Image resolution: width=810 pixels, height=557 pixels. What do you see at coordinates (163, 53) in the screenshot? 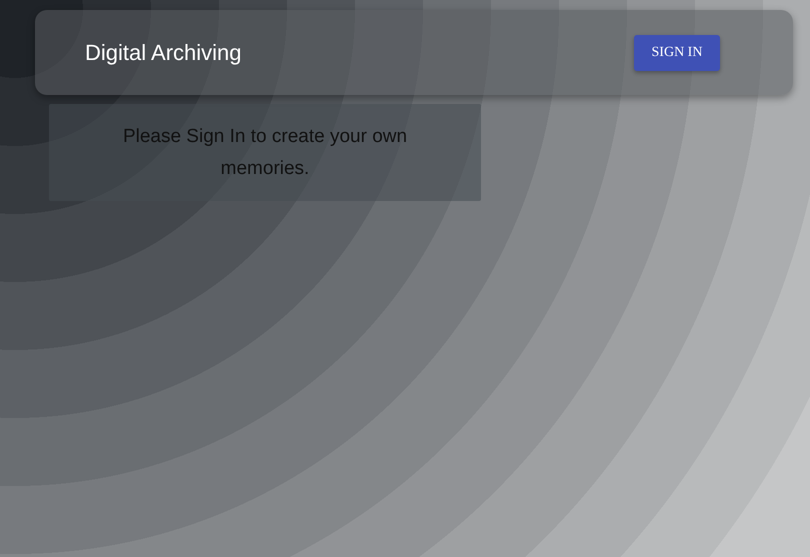
I see `app-title: Digital Archiving` at bounding box center [163, 53].